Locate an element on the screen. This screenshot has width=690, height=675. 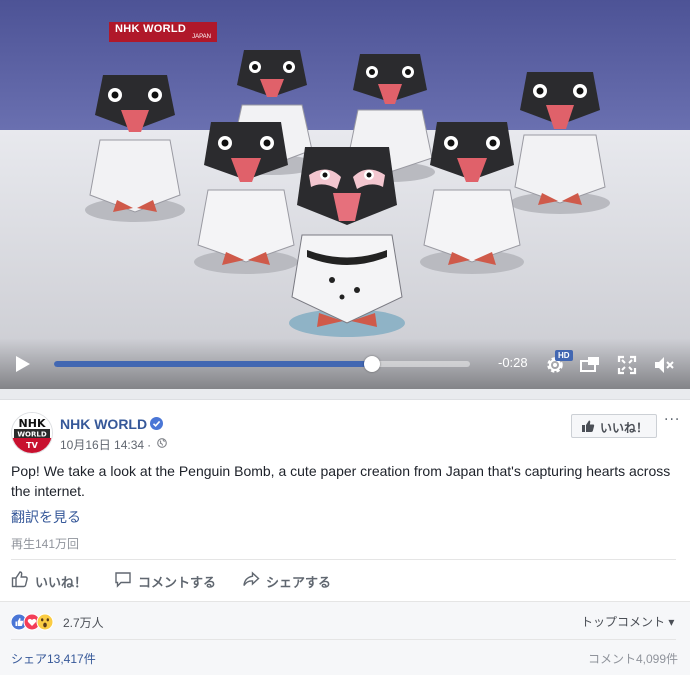
avatar-line1: NHK is located at coordinates (32, 423).